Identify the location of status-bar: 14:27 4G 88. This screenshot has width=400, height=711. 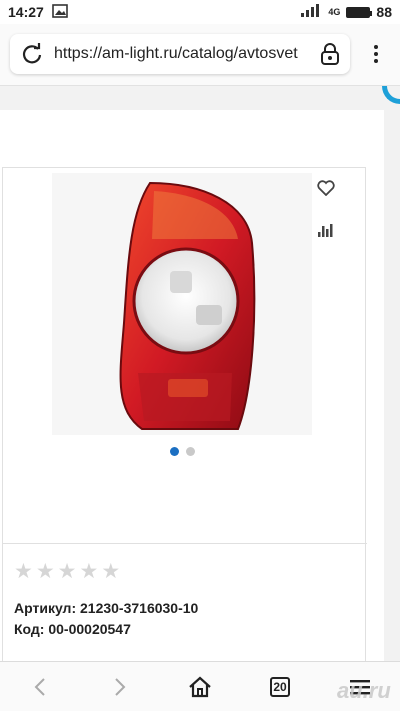
(200, 12).